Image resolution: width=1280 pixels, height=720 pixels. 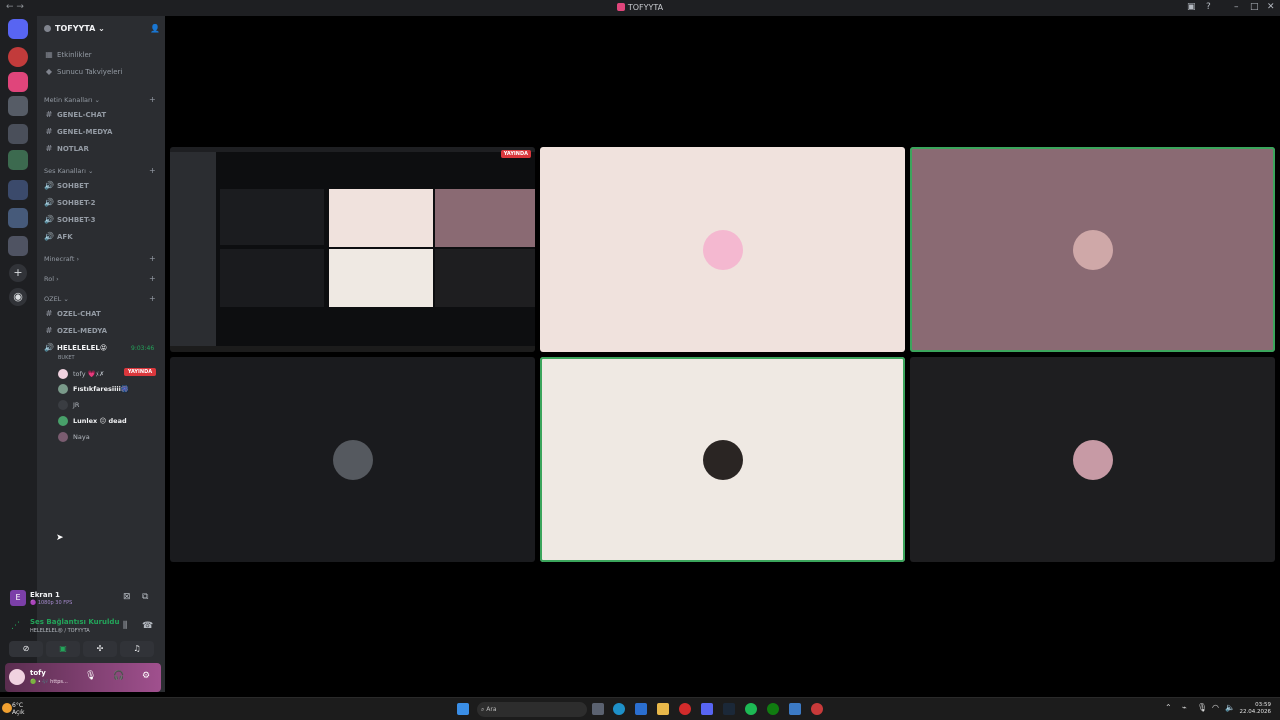 What do you see at coordinates (60, 631) in the screenshot?
I see `voice-location: HELELELEL😝 / TOFYYTA` at bounding box center [60, 631].